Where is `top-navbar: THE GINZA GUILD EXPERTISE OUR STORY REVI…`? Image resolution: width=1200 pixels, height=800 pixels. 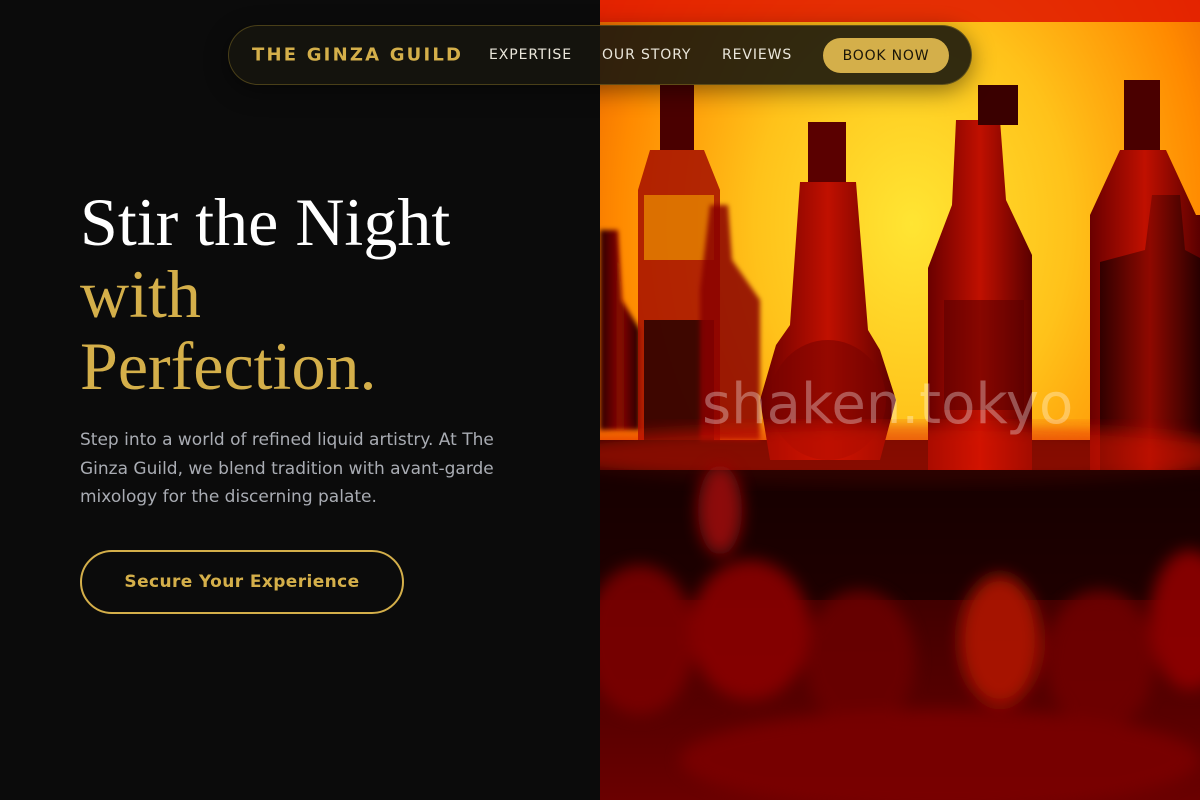
top-navbar: THE GINZA GUILD EXPERTISE OUR STORY REVI… is located at coordinates (600, 55).